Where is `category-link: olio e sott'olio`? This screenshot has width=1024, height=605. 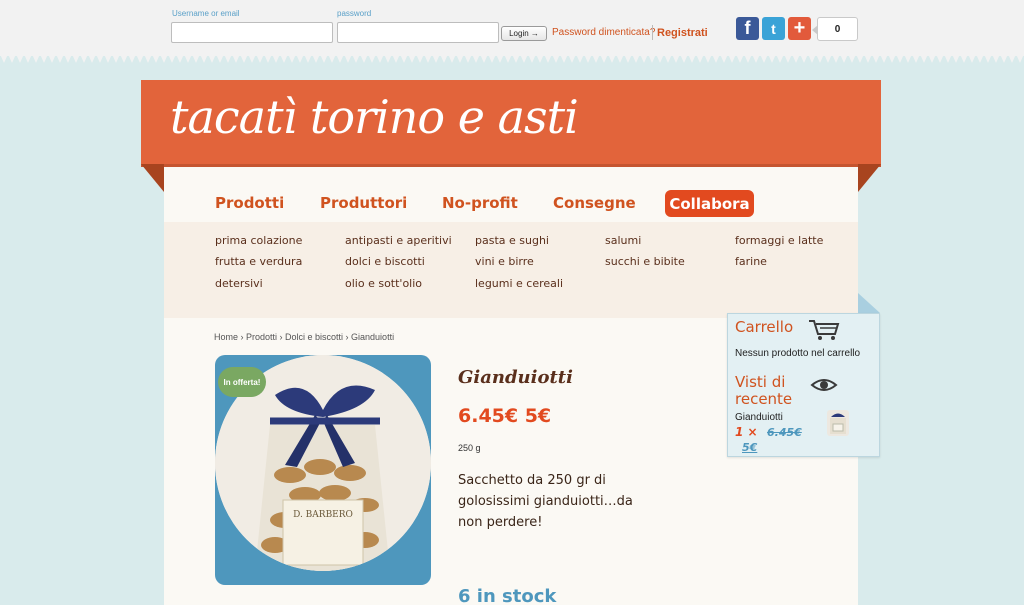 category-link: olio e sott'olio is located at coordinates (383, 283).